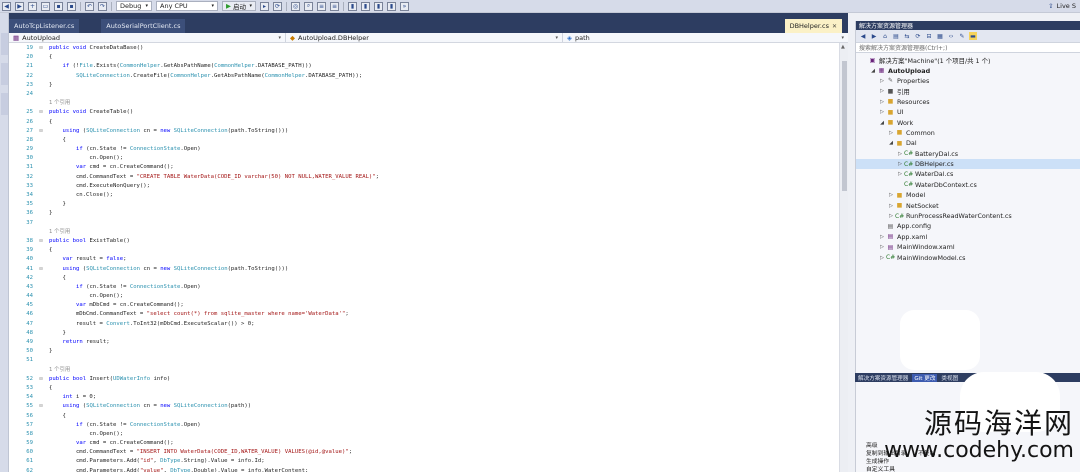  Describe the element at coordinates (968, 185) in the screenshot. I see `tree-node: C# WaterDbContext.cs` at that location.